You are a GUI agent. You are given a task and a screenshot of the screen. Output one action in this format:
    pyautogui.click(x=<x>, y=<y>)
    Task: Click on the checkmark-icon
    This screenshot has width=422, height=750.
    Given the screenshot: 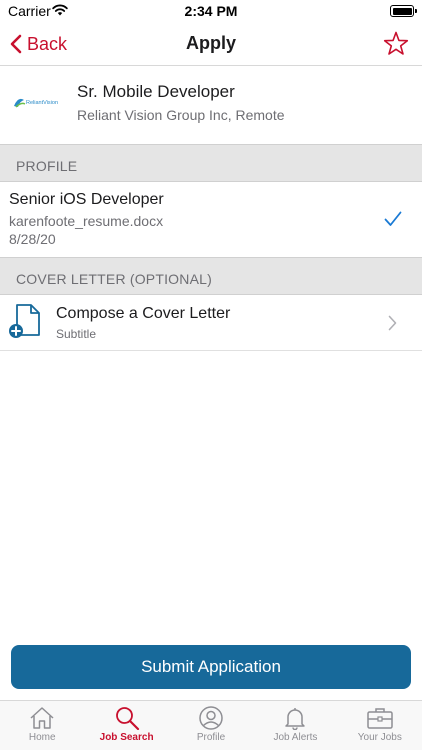 What is the action you would take?
    pyautogui.click(x=393, y=218)
    